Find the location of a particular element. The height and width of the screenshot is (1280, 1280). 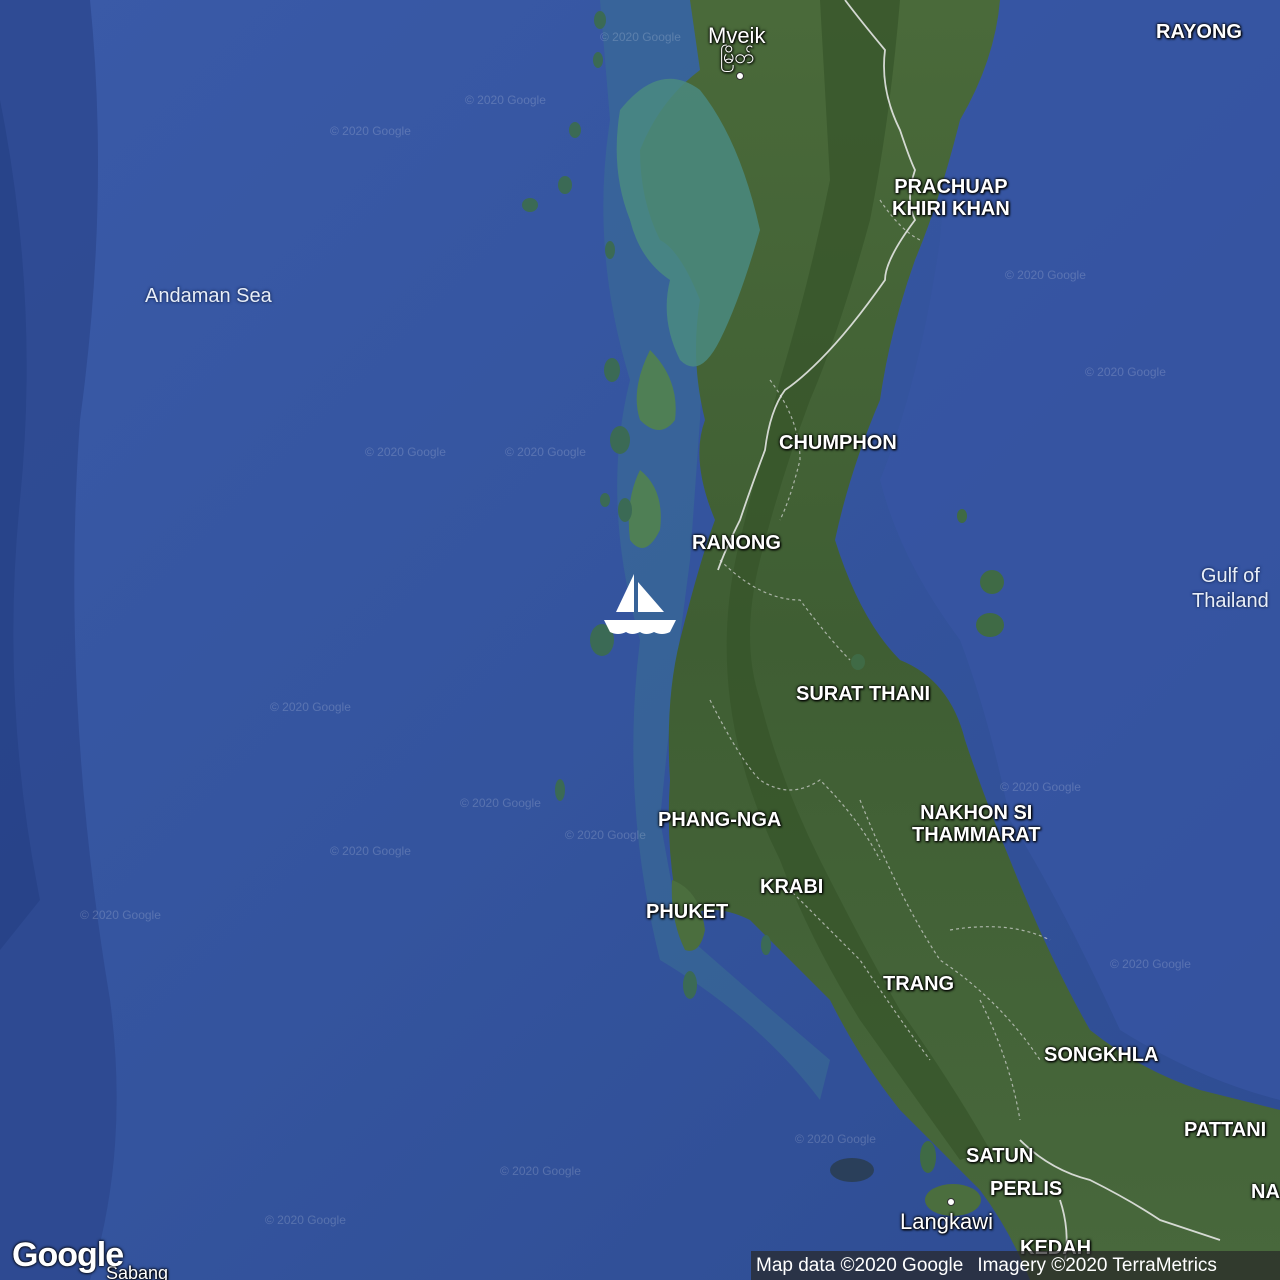

sailboat-icon is located at coordinates (640, 605).